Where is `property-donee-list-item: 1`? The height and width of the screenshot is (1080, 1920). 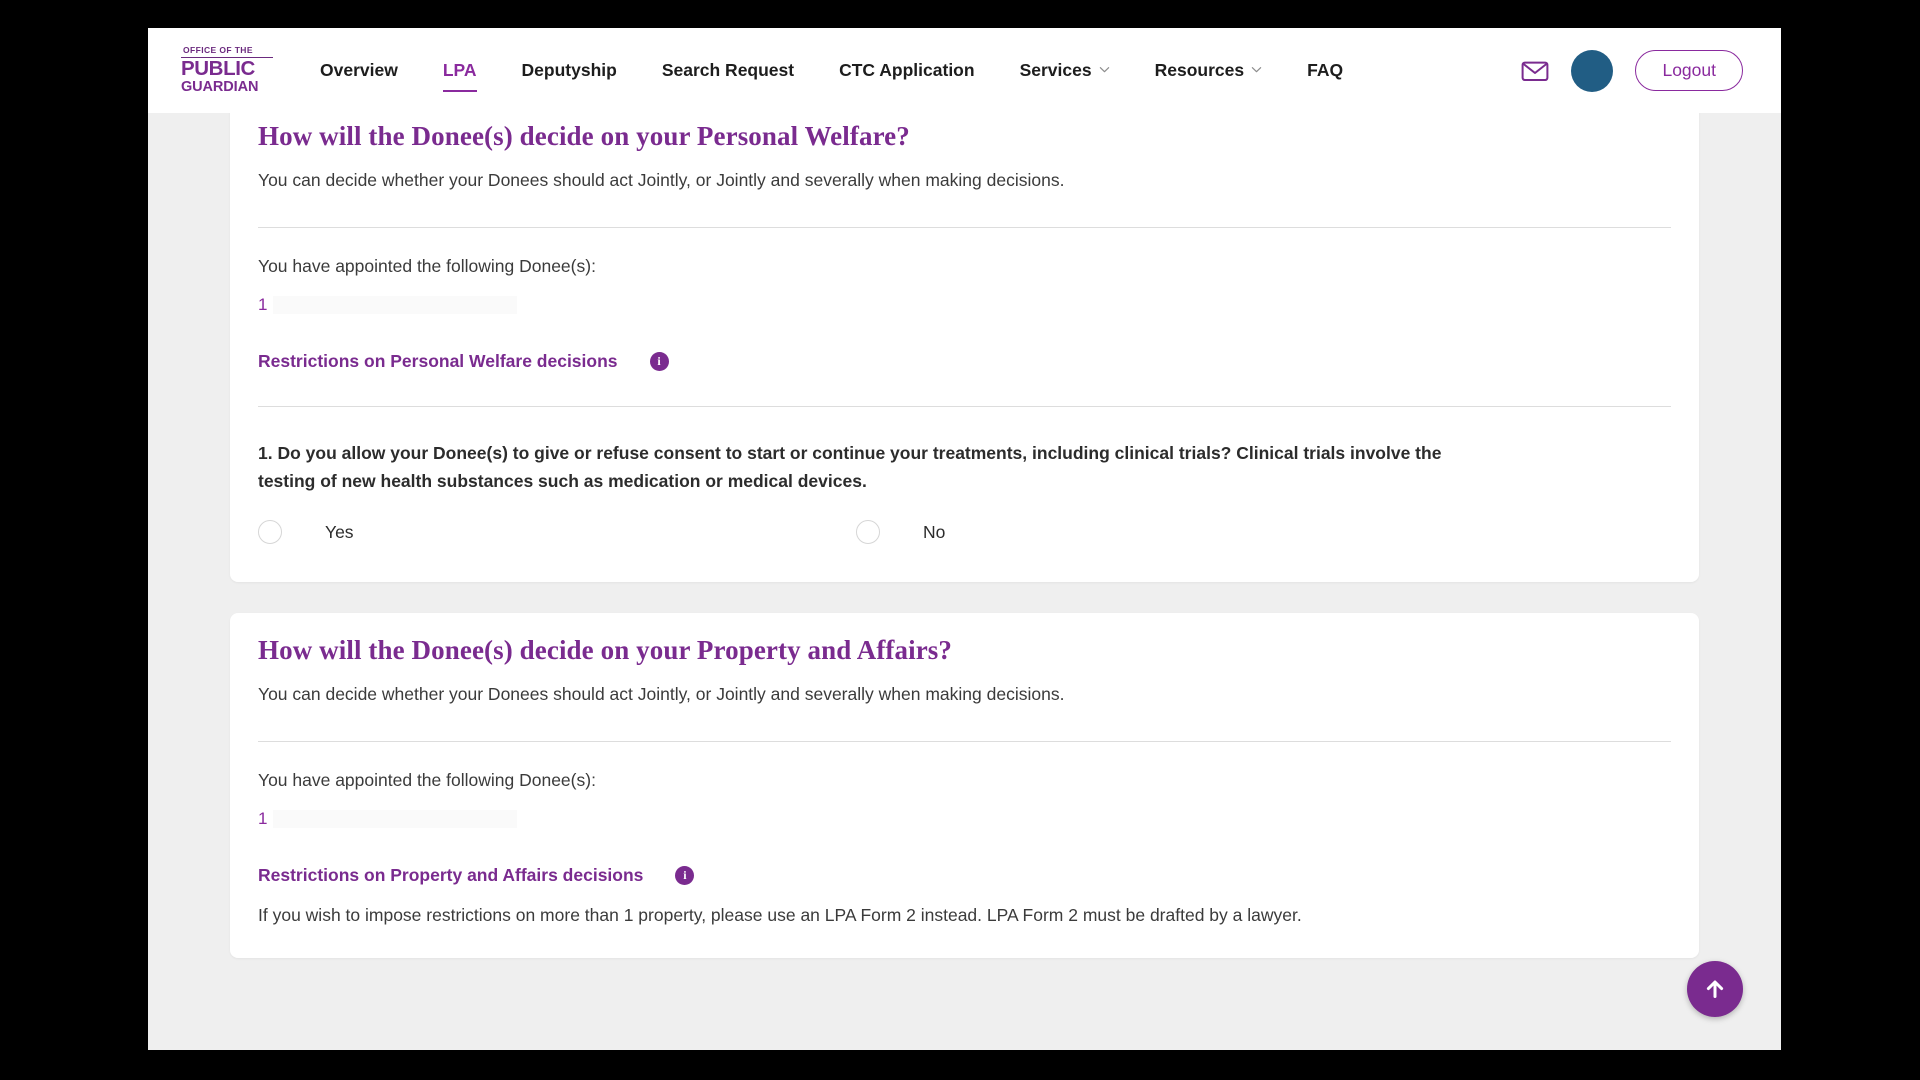
property-donee-list-item: 1 is located at coordinates (964, 819).